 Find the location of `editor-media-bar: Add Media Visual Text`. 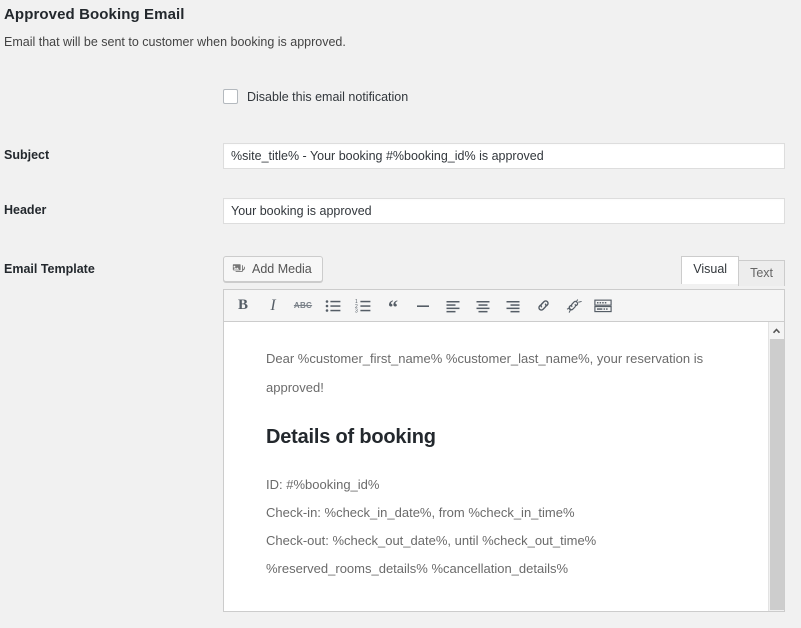

editor-media-bar: Add Media Visual Text is located at coordinates (504, 272).